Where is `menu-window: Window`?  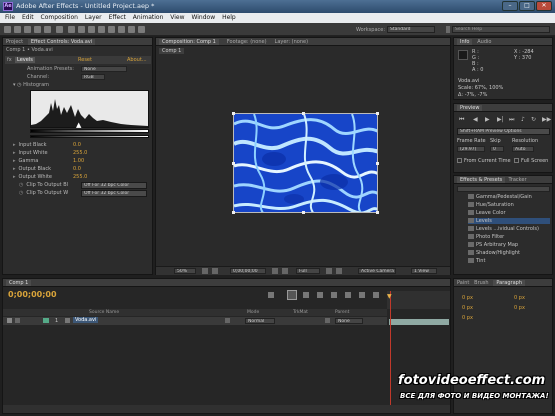 menu-window: Window is located at coordinates (203, 17).